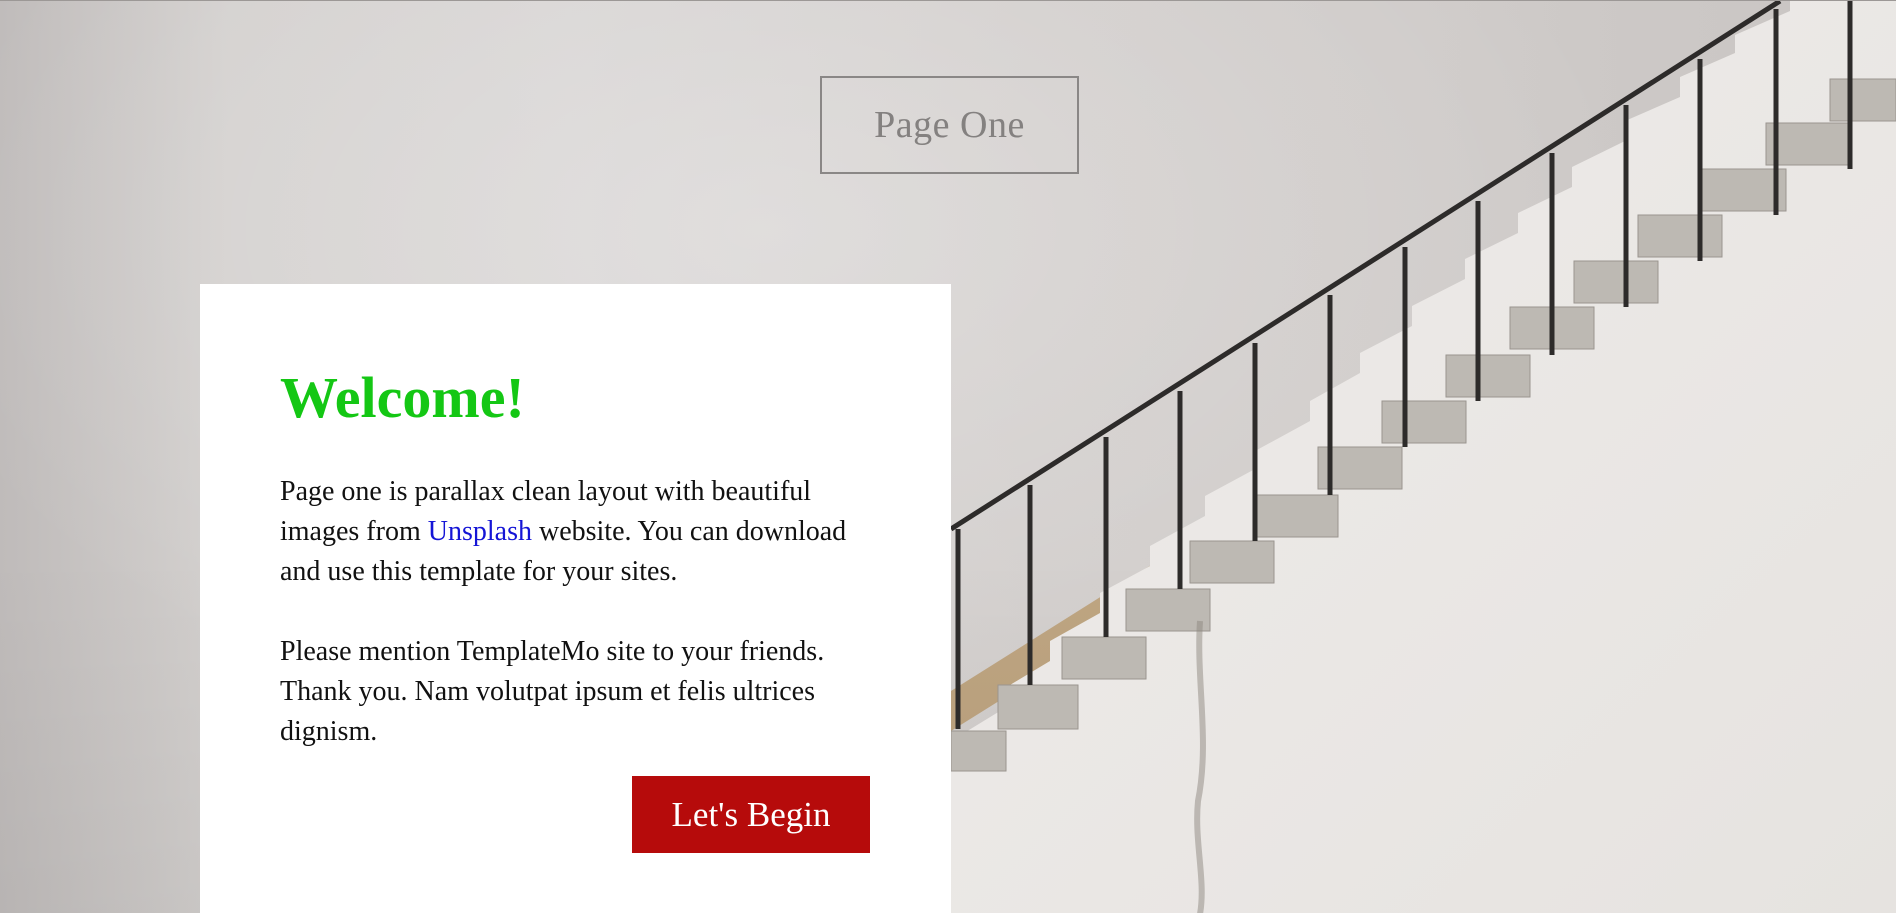  Describe the element at coordinates (402, 397) in the screenshot. I see `welcome-title: Welcome!` at that location.